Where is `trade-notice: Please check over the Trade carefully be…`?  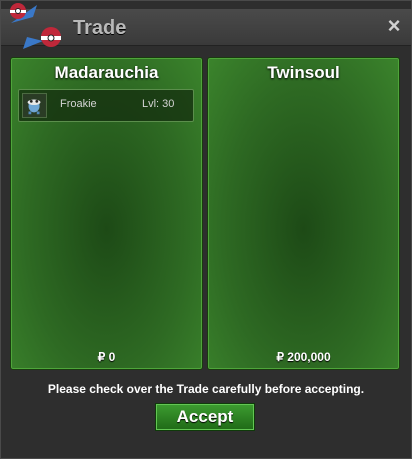
trade-notice: Please check over the Trade carefully be… is located at coordinates (206, 389).